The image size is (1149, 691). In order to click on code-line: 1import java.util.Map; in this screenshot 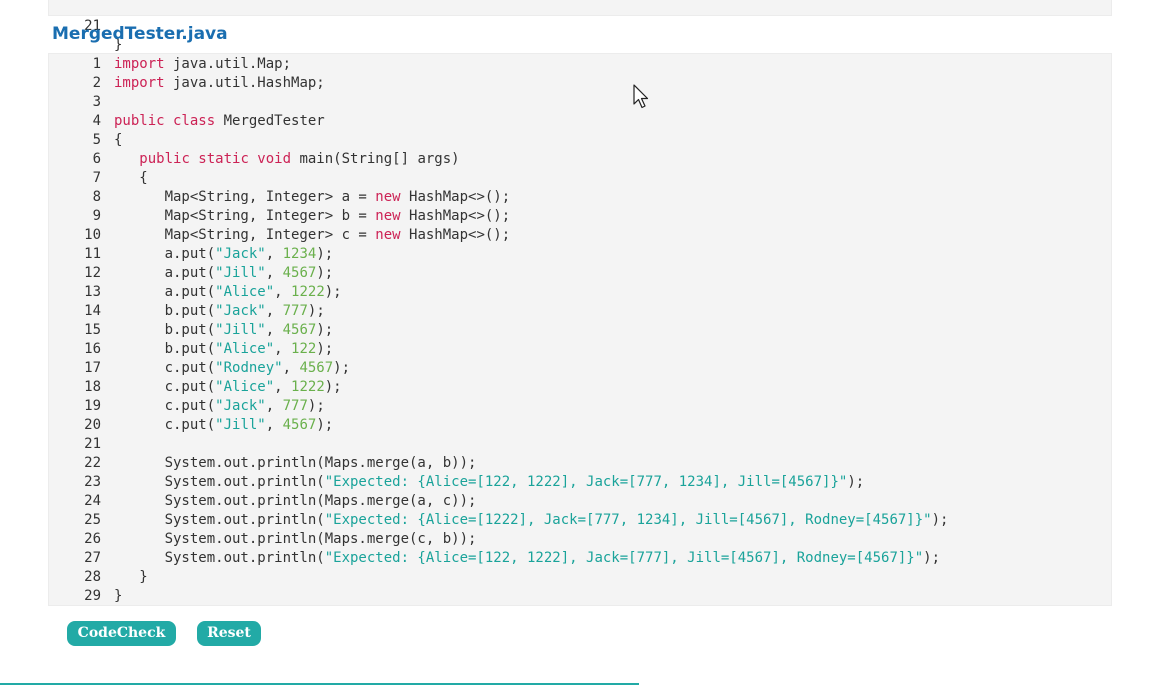, I will do `click(580, 64)`.